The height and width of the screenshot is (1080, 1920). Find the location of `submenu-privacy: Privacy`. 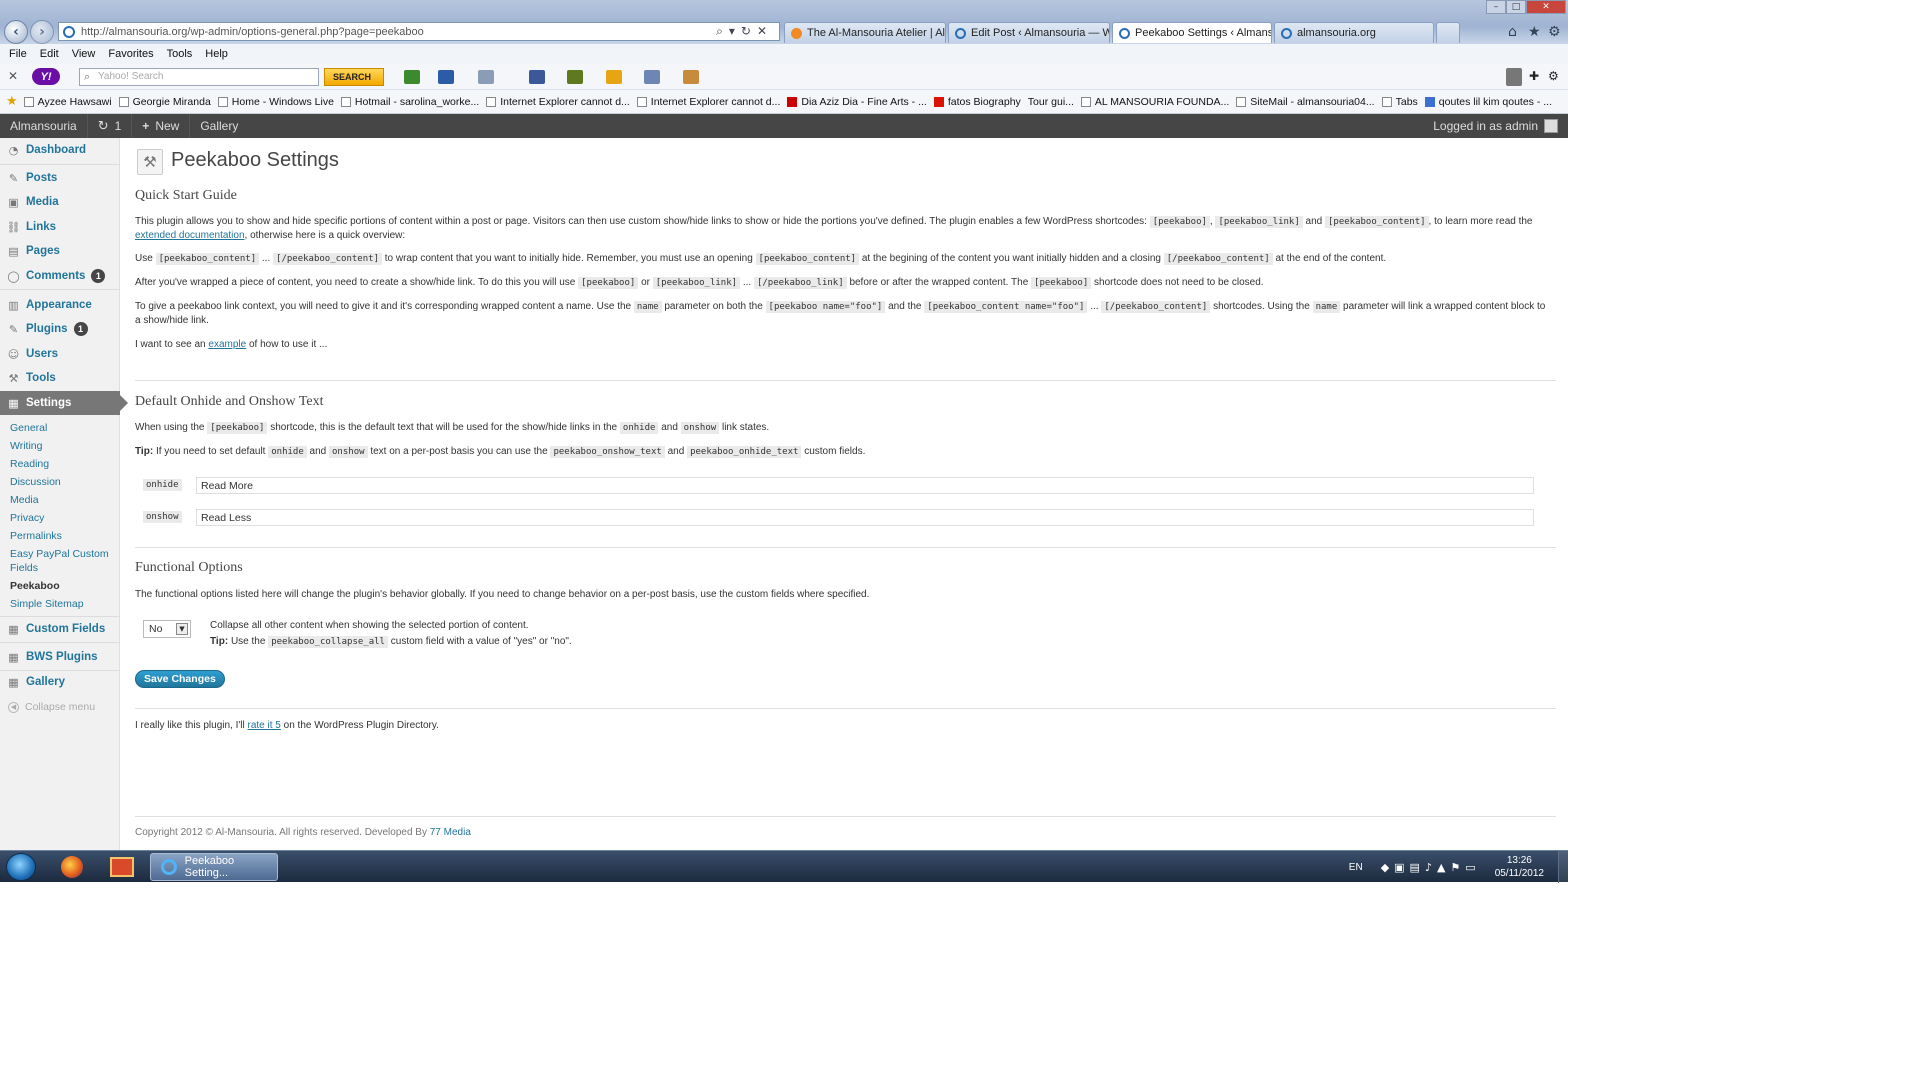

submenu-privacy: Privacy is located at coordinates (62, 518).